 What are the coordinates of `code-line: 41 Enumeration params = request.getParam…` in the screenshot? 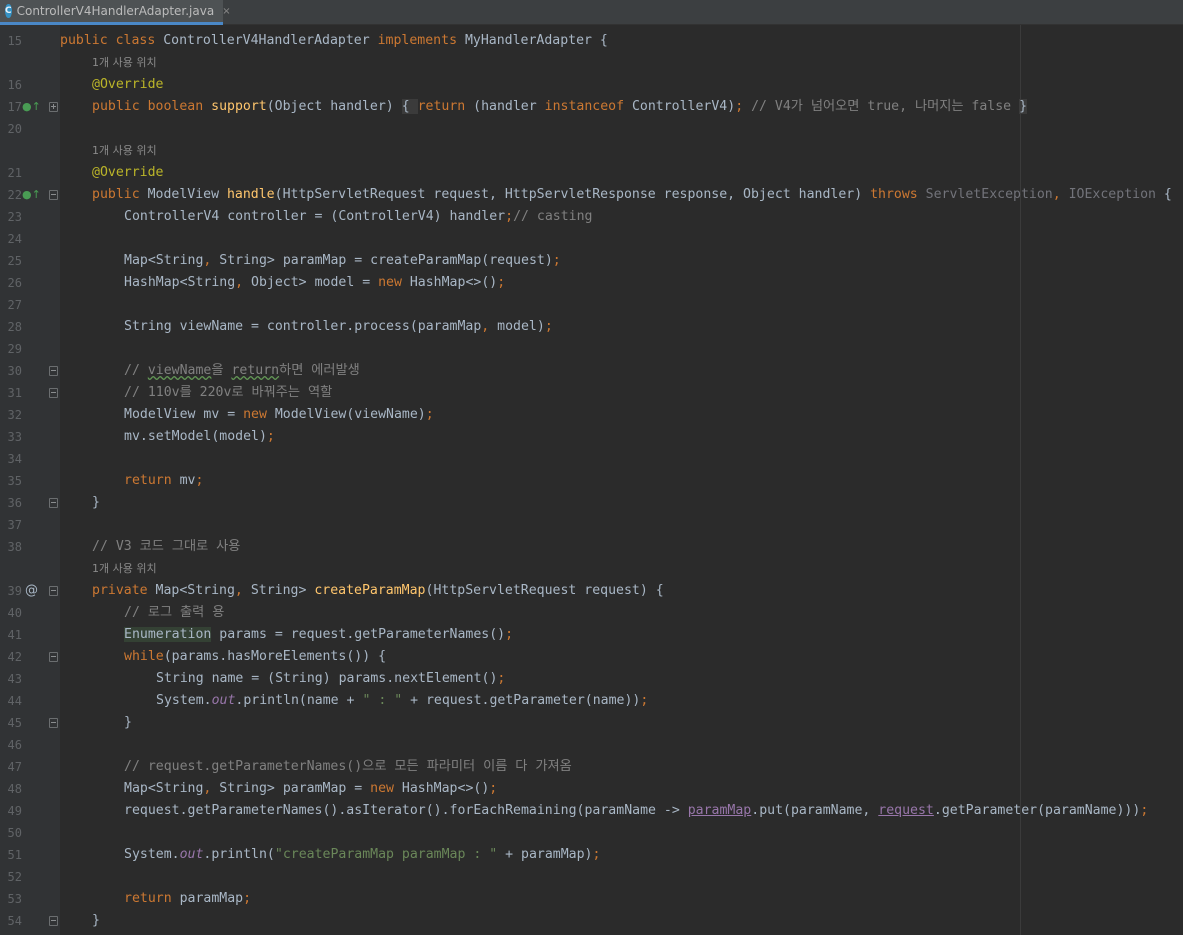 It's located at (260, 634).